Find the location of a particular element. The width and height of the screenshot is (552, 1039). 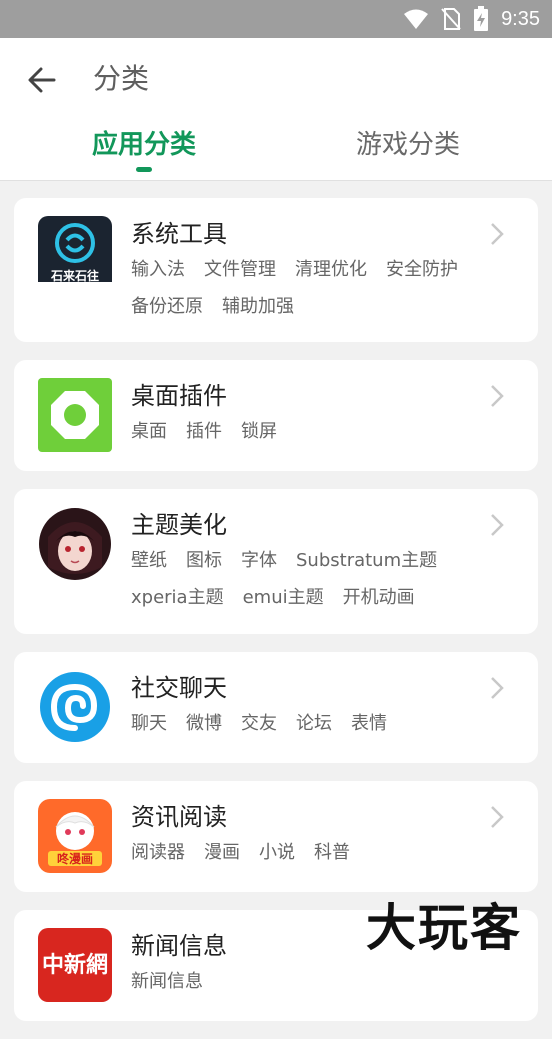

app-icon-label: 中新網 is located at coordinates (75, 965).